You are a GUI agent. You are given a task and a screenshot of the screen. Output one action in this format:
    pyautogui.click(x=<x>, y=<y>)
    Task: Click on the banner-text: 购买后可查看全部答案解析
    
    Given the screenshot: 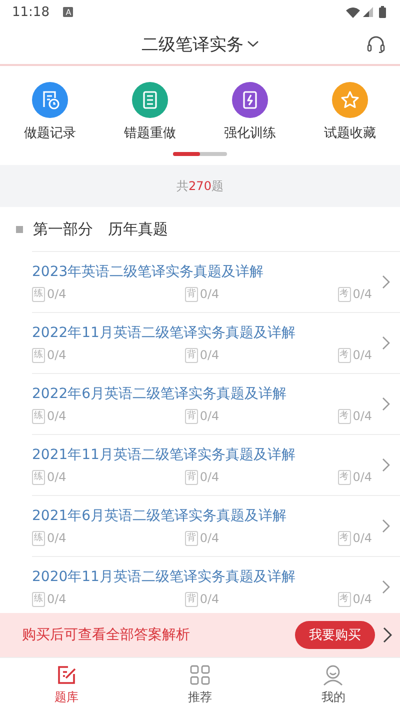 What is the action you would take?
    pyautogui.click(x=106, y=635)
    